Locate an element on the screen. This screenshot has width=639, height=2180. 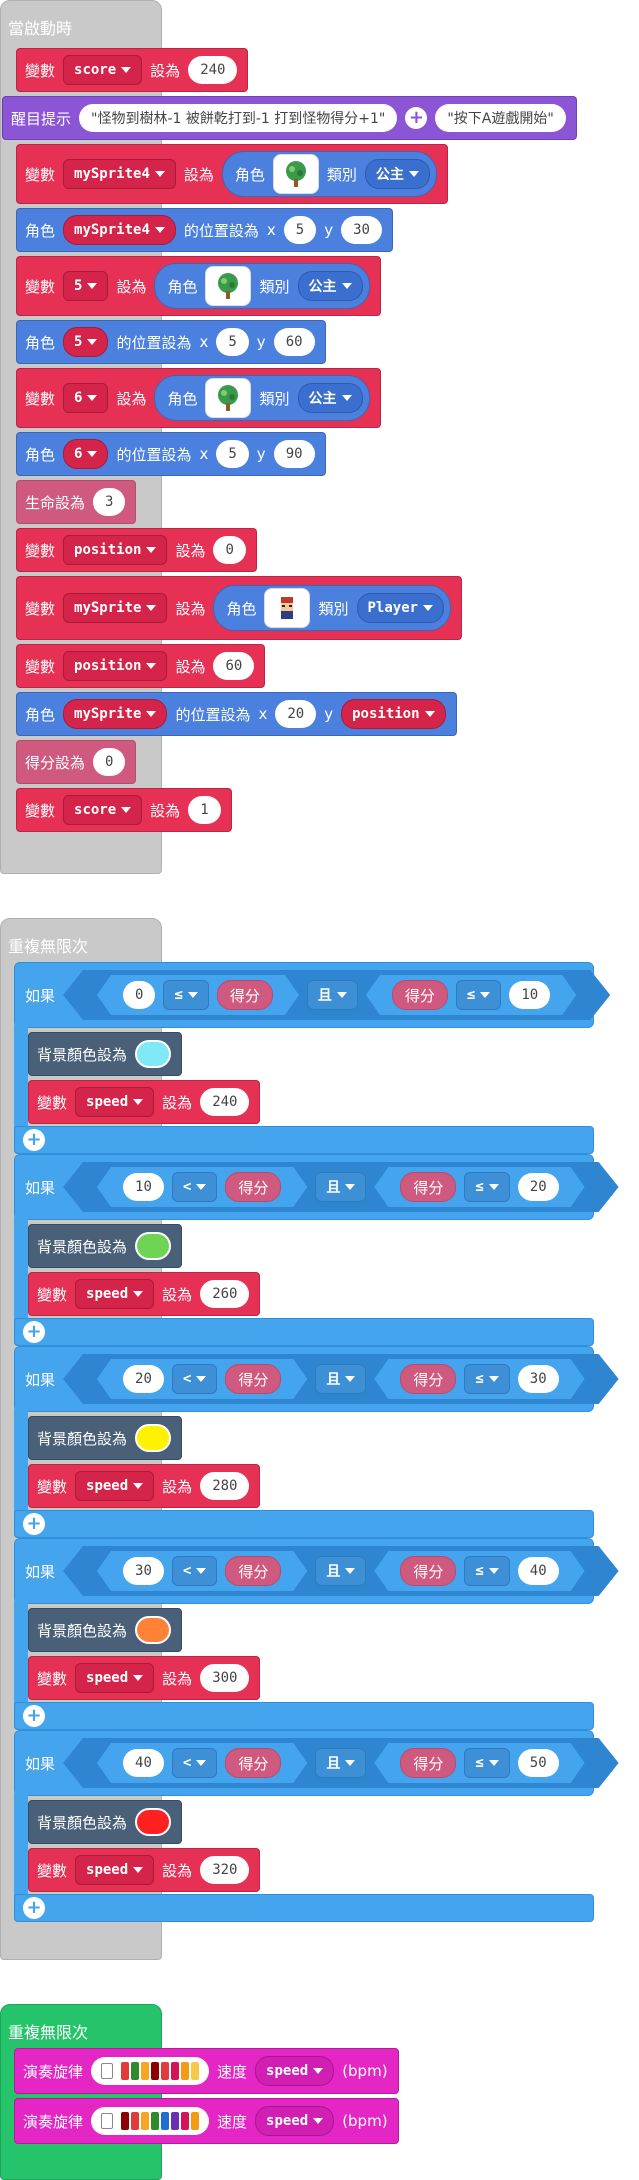
set-sprite6-block: 變數 6 設為 角色 類別 公主 is located at coordinates (198, 398).